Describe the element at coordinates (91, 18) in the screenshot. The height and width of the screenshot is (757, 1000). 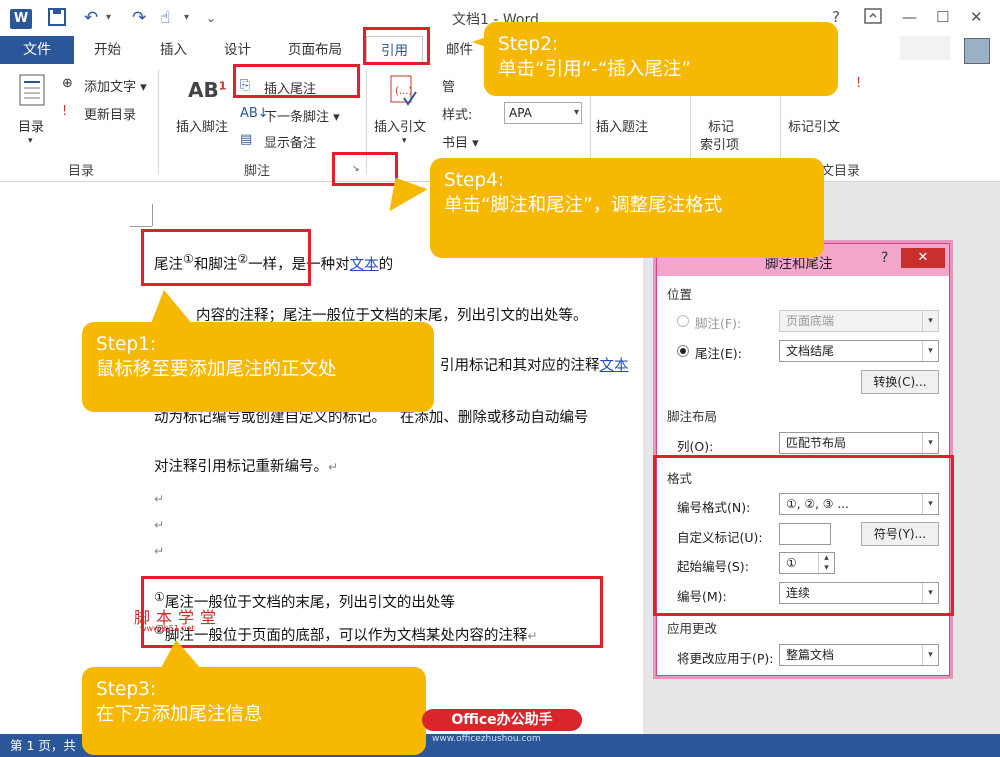
I see `undo-icon: ↶` at that location.